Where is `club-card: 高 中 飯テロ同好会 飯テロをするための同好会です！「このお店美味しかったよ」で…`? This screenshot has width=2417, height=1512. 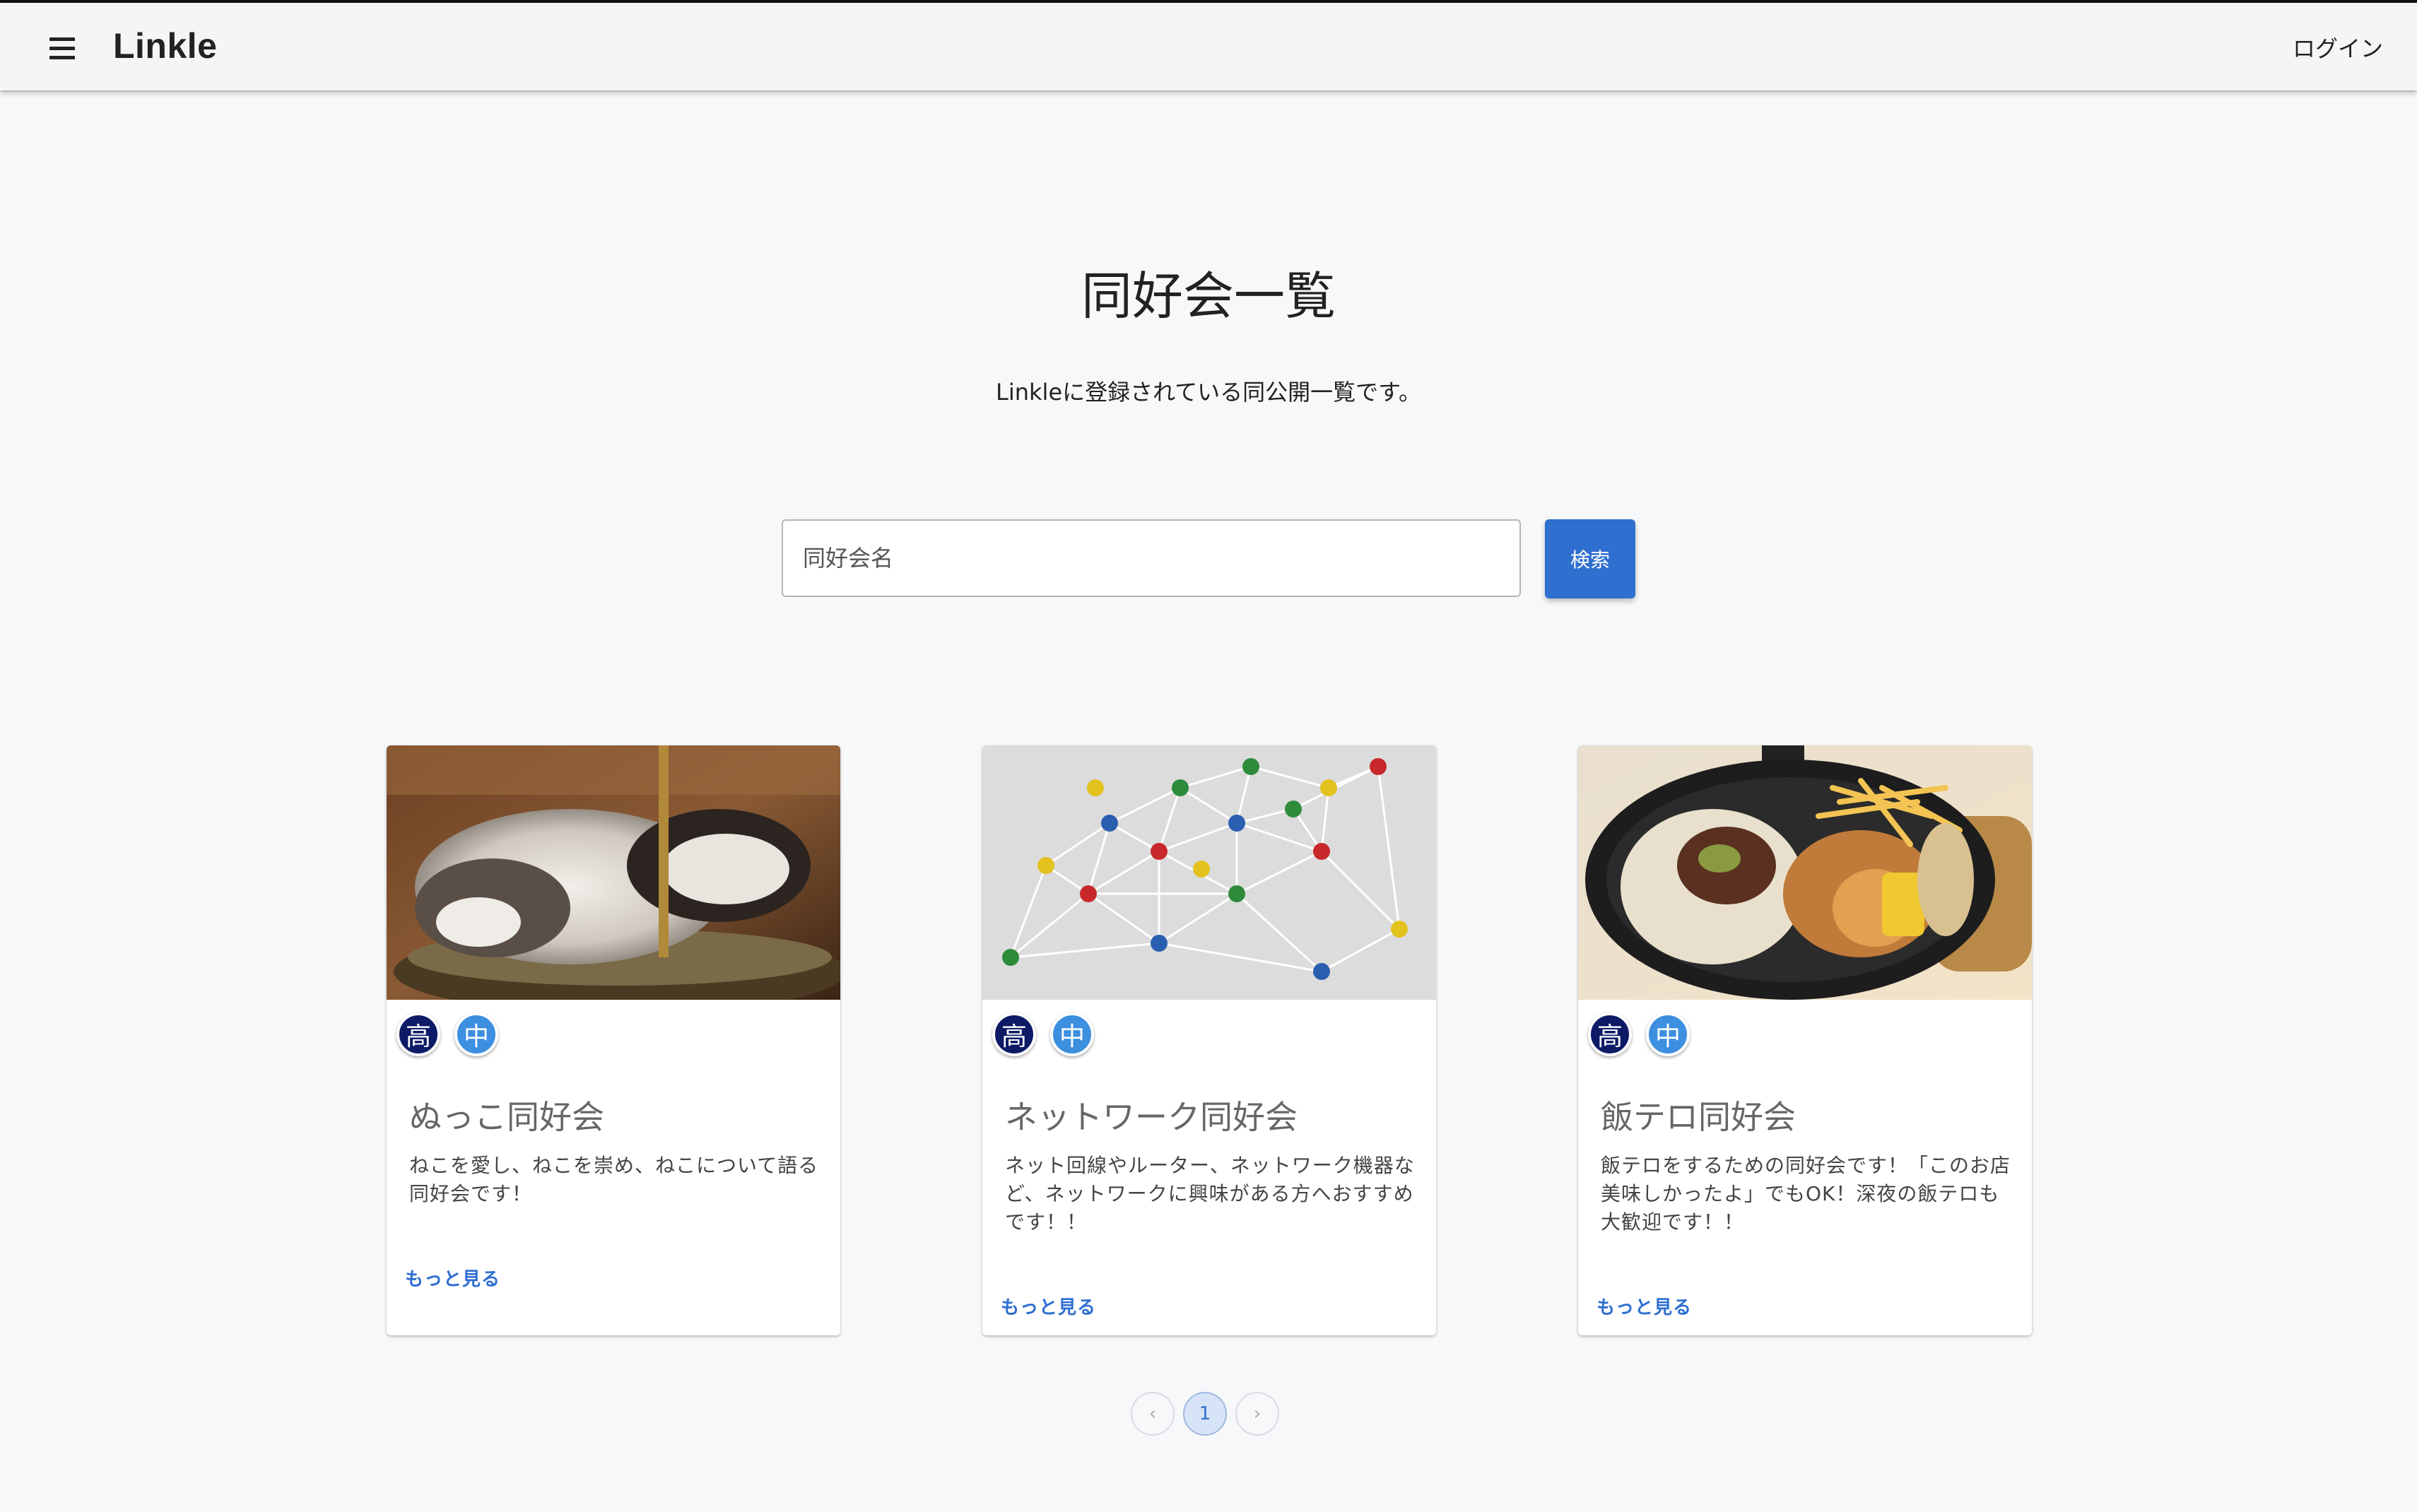
club-card: 高 中 飯テロ同好会 飯テロをするための同好会です！「このお店美味しかったよ」で… is located at coordinates (1805, 1040).